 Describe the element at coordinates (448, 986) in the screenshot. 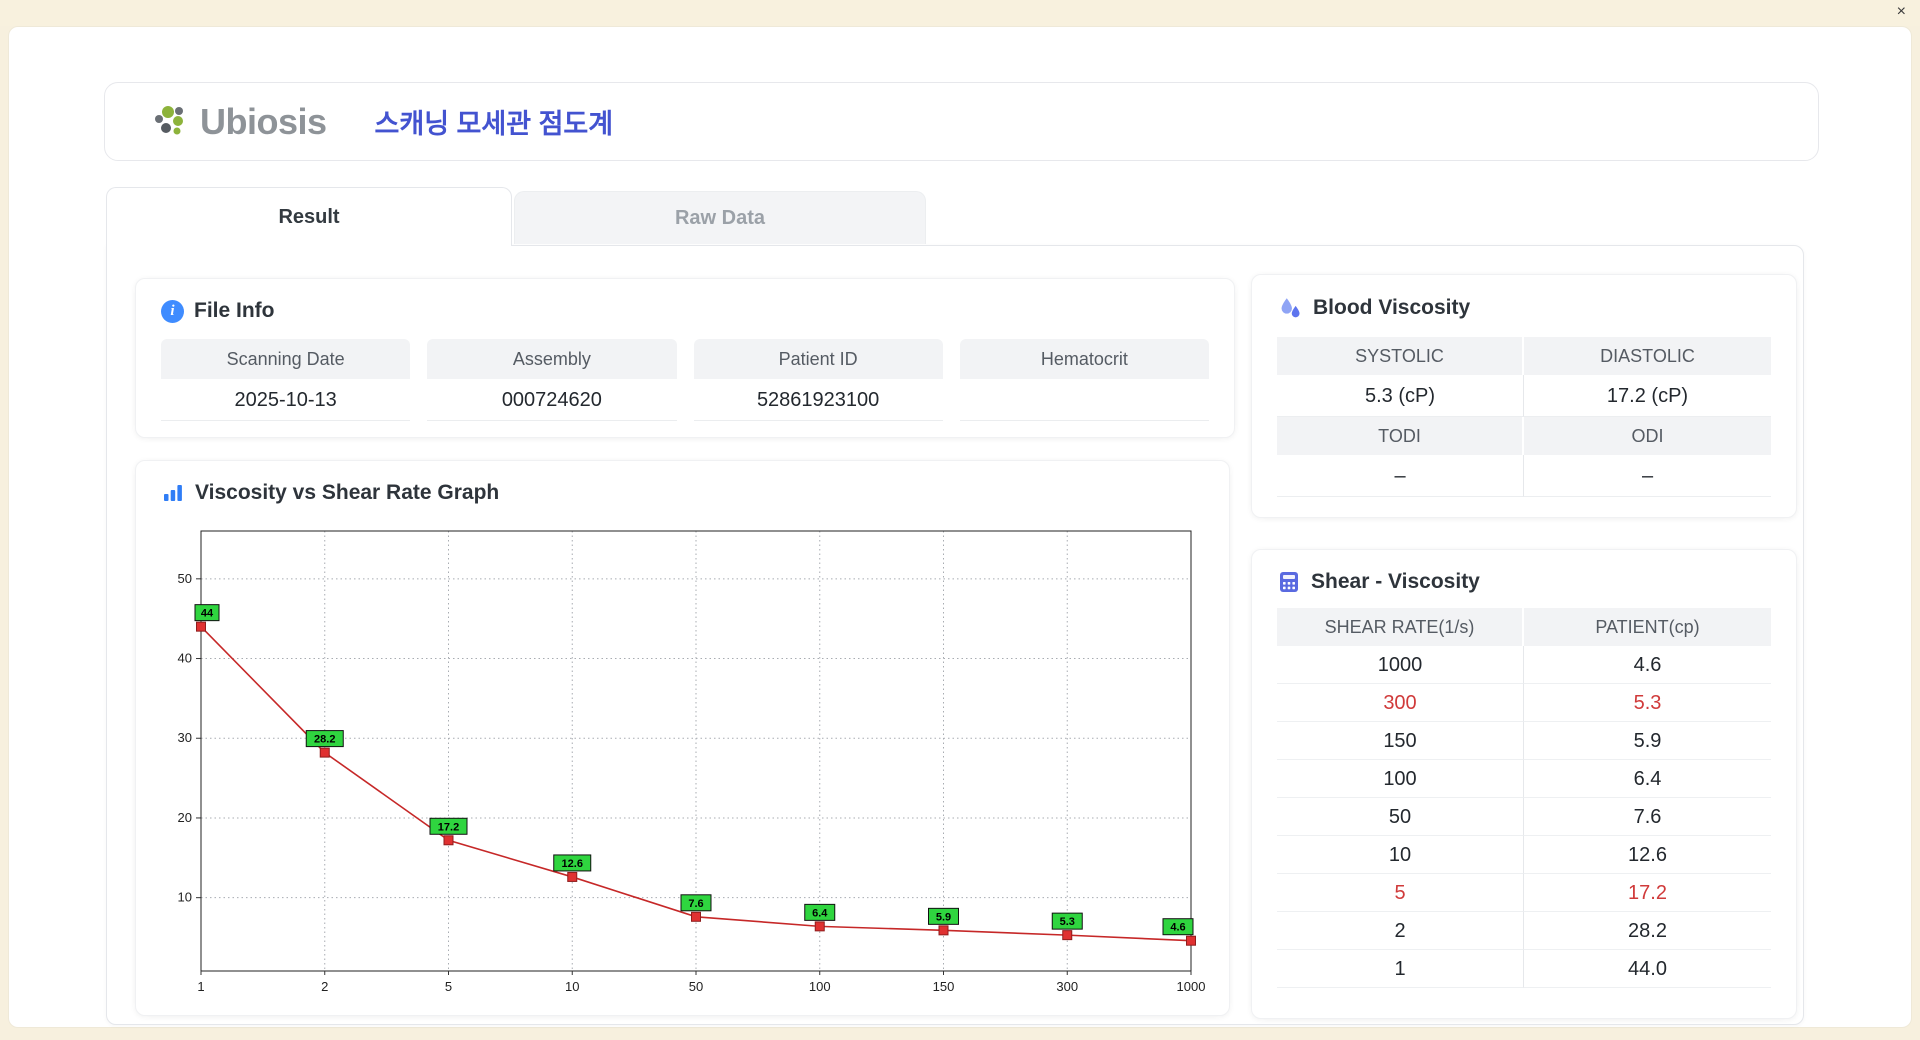

I see `svg-text: 5` at that location.